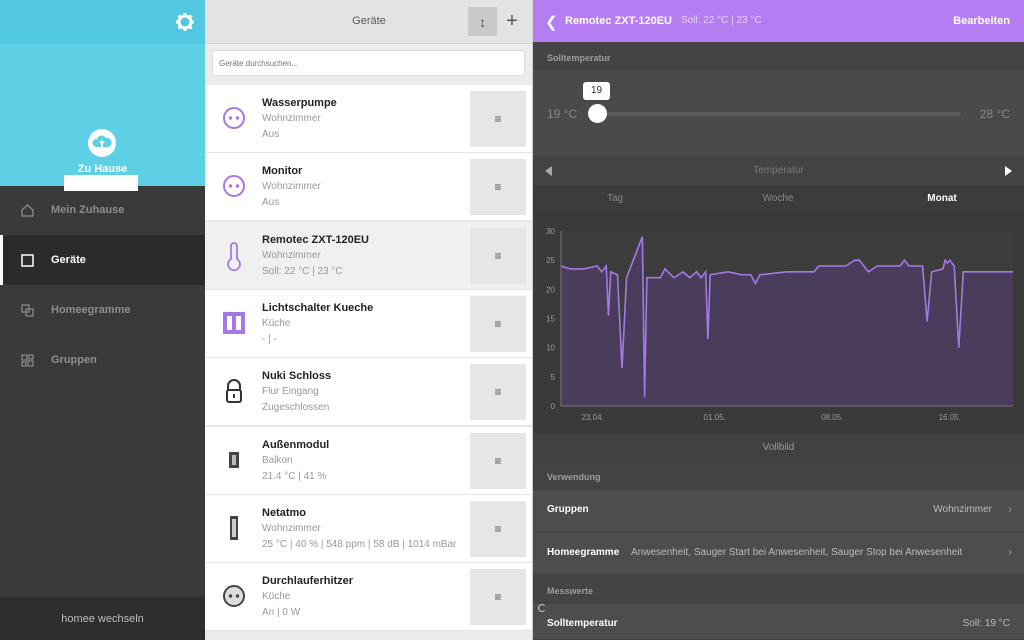 The image size is (1024, 640). Describe the element at coordinates (102, 260) in the screenshot. I see `sidebar-item-geraete: Geräte` at that location.